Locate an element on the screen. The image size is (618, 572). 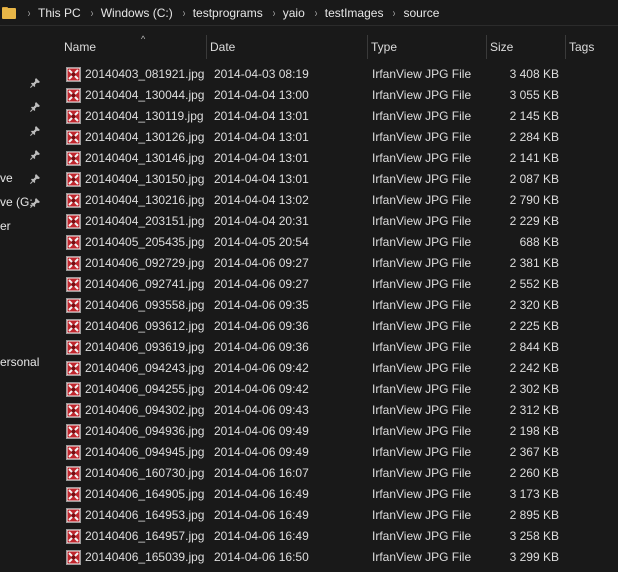
file-size: 2 320 KB is located at coordinates (534, 305).